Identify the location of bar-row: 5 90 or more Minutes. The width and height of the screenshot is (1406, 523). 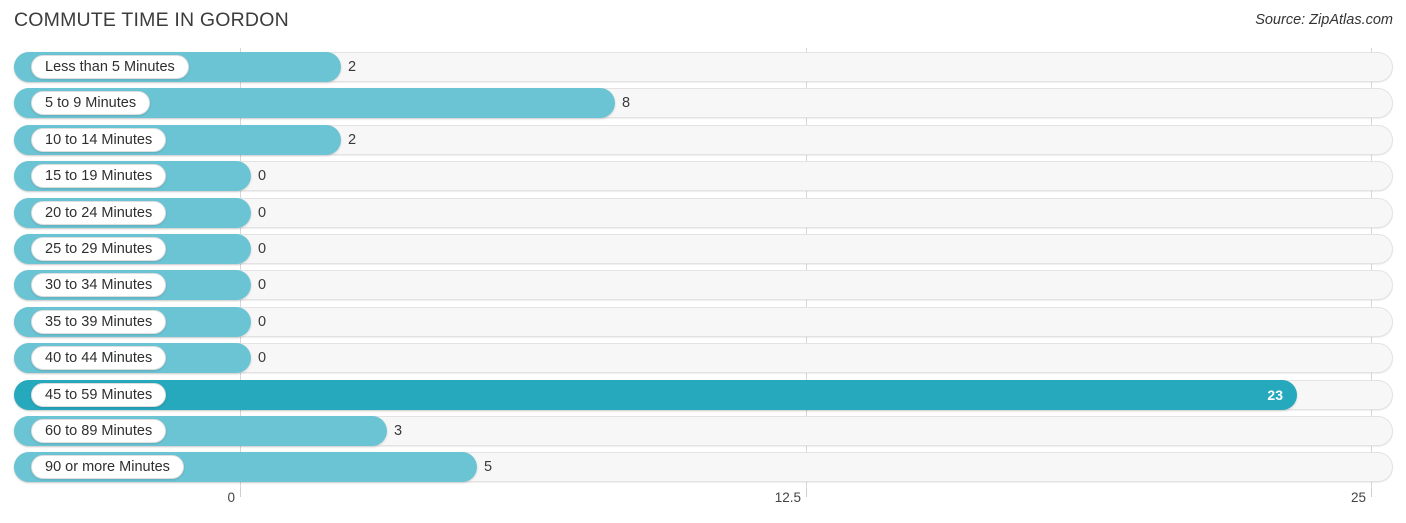
(703, 467).